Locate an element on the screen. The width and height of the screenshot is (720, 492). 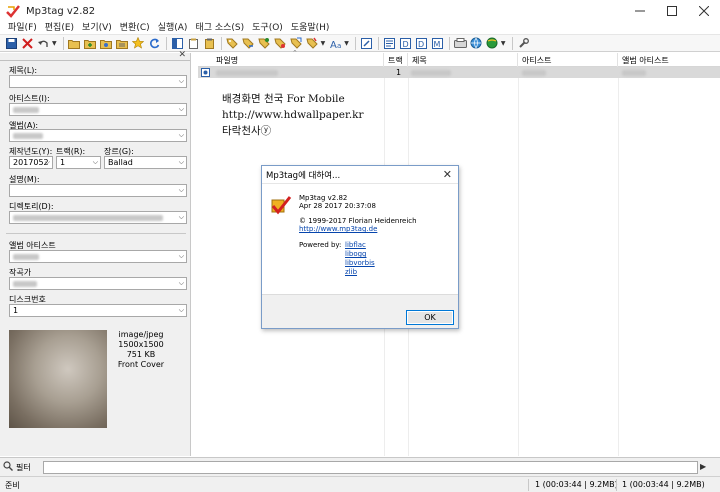
column-album-artist: 앨범 아티스트 is located at coordinates (669, 60).